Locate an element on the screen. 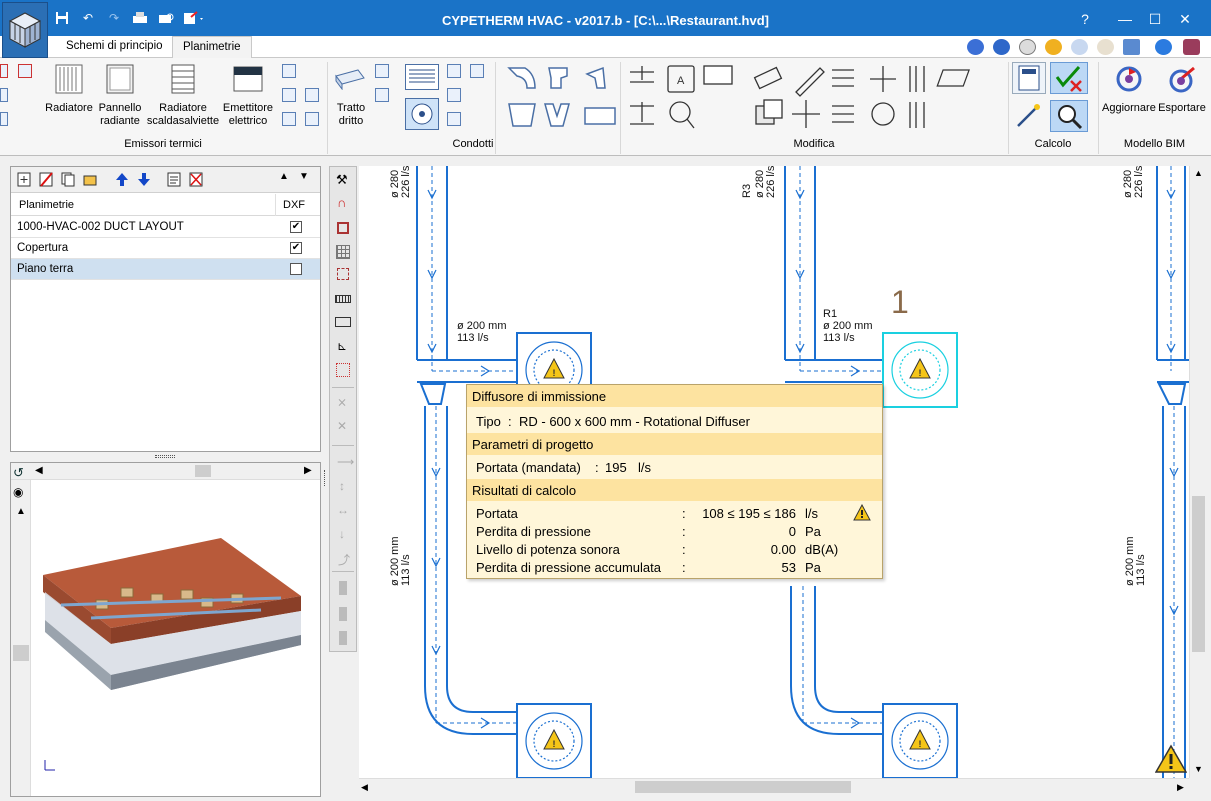 The height and width of the screenshot is (801, 1211). viewer-vscroll: ▲ is located at coordinates (21, 638).